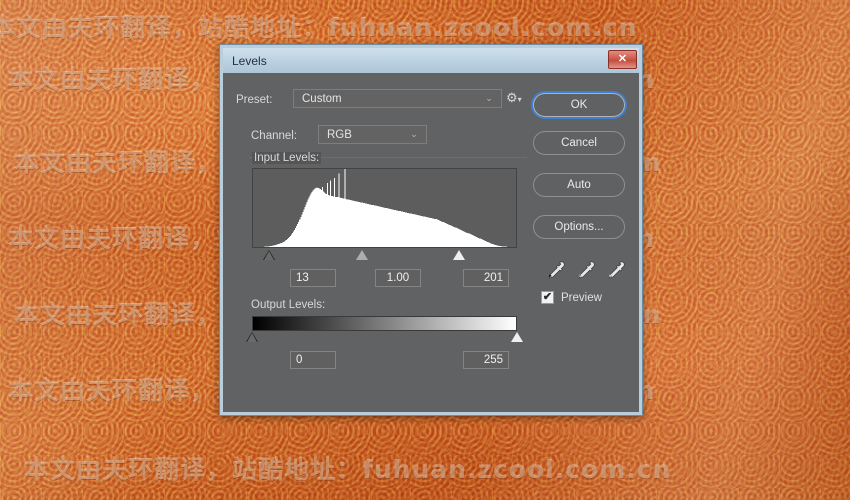 This screenshot has height=500, width=850. I want to click on preview-checkbox: ✔ Preview, so click(571, 297).